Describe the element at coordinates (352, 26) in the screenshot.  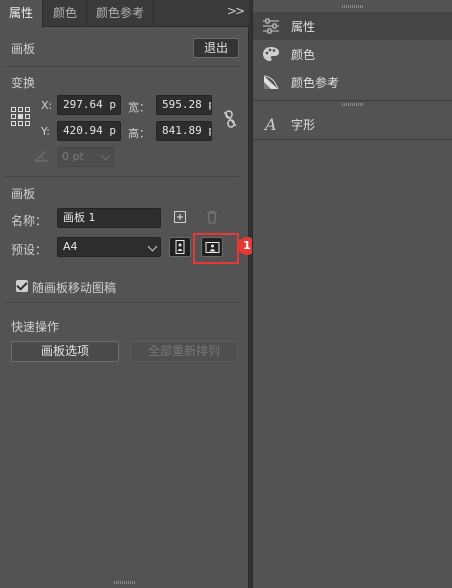
I see `dock-item-properties: 属性` at that location.